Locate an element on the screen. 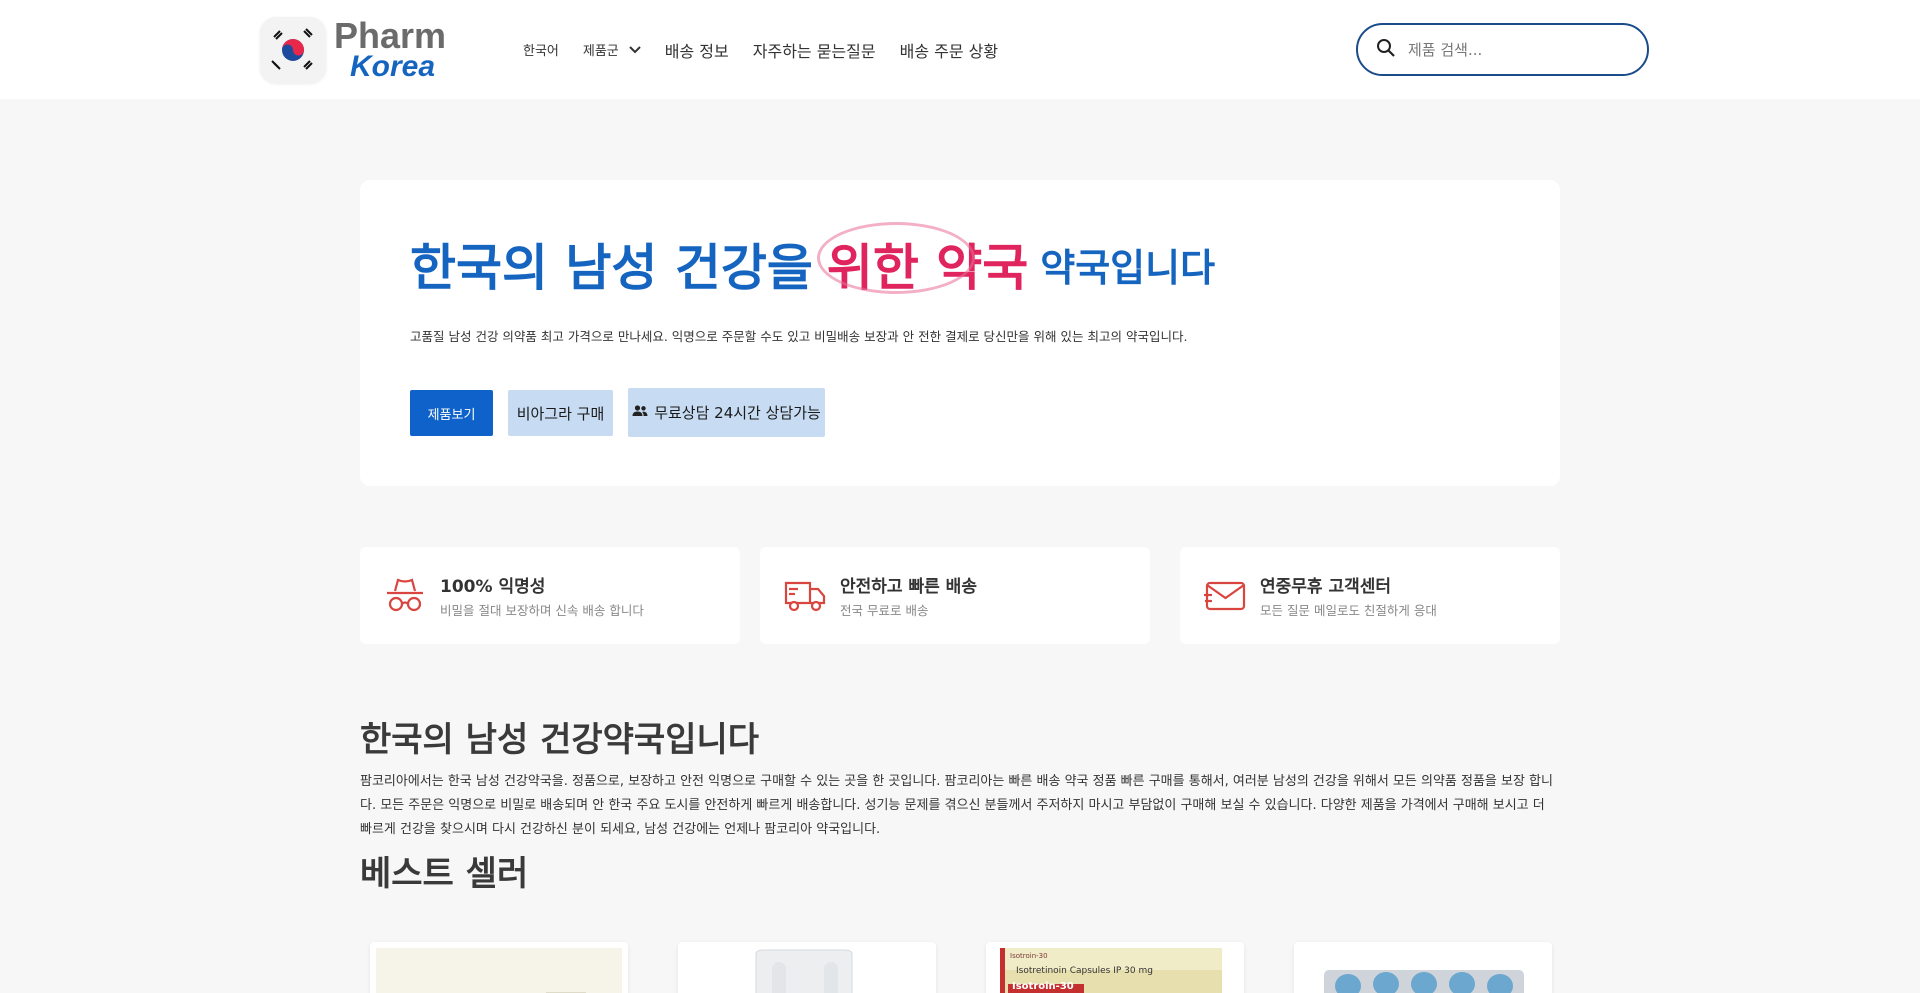  hero-title-part1: 한국의 남성 건강을 is located at coordinates (611, 268).